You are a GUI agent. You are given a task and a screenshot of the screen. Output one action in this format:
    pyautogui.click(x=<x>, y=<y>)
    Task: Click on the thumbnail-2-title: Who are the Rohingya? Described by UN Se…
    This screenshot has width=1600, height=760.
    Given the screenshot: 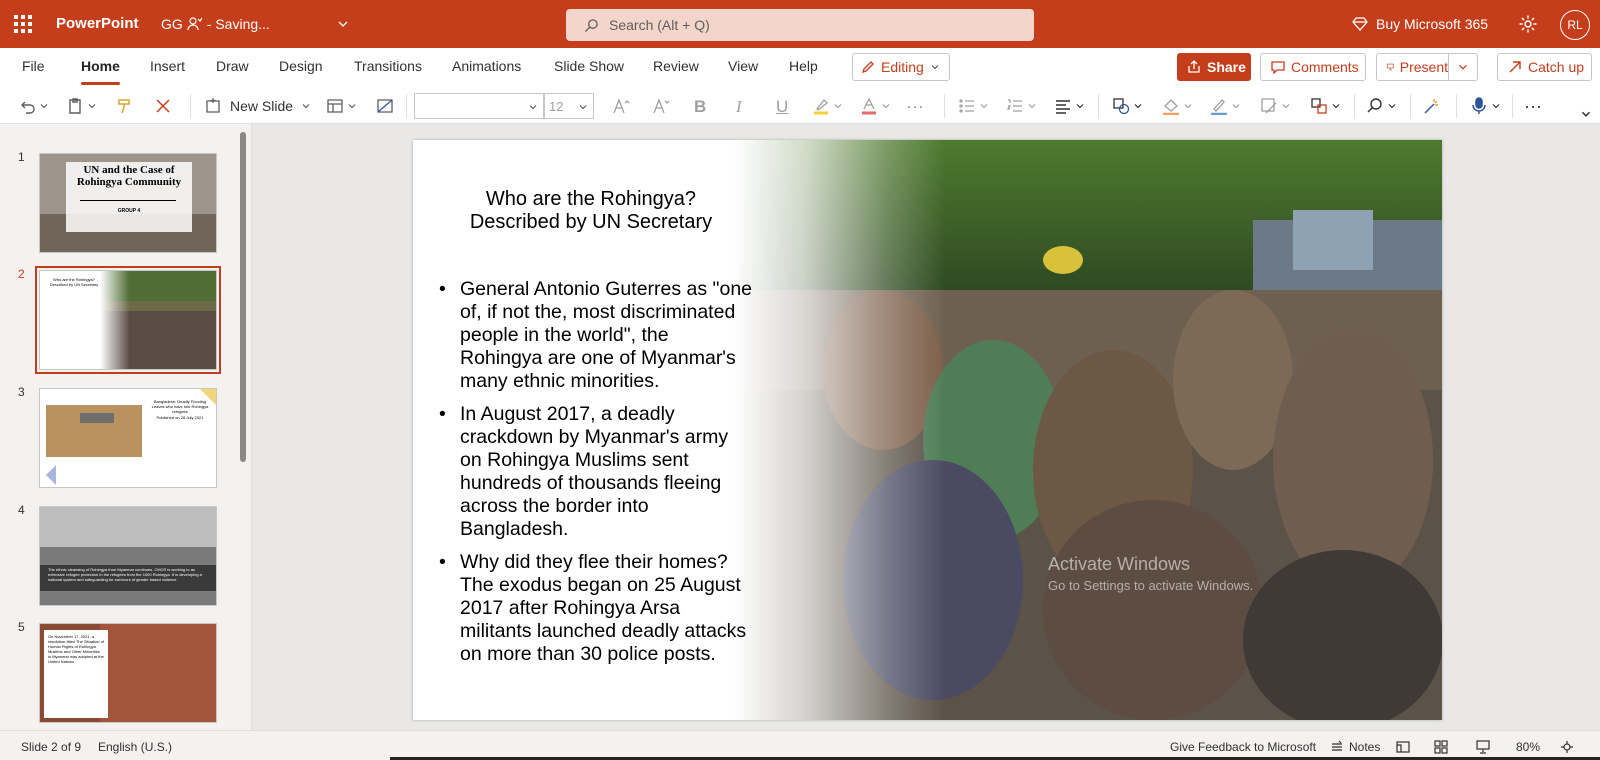 What is the action you would take?
    pyautogui.click(x=74, y=282)
    